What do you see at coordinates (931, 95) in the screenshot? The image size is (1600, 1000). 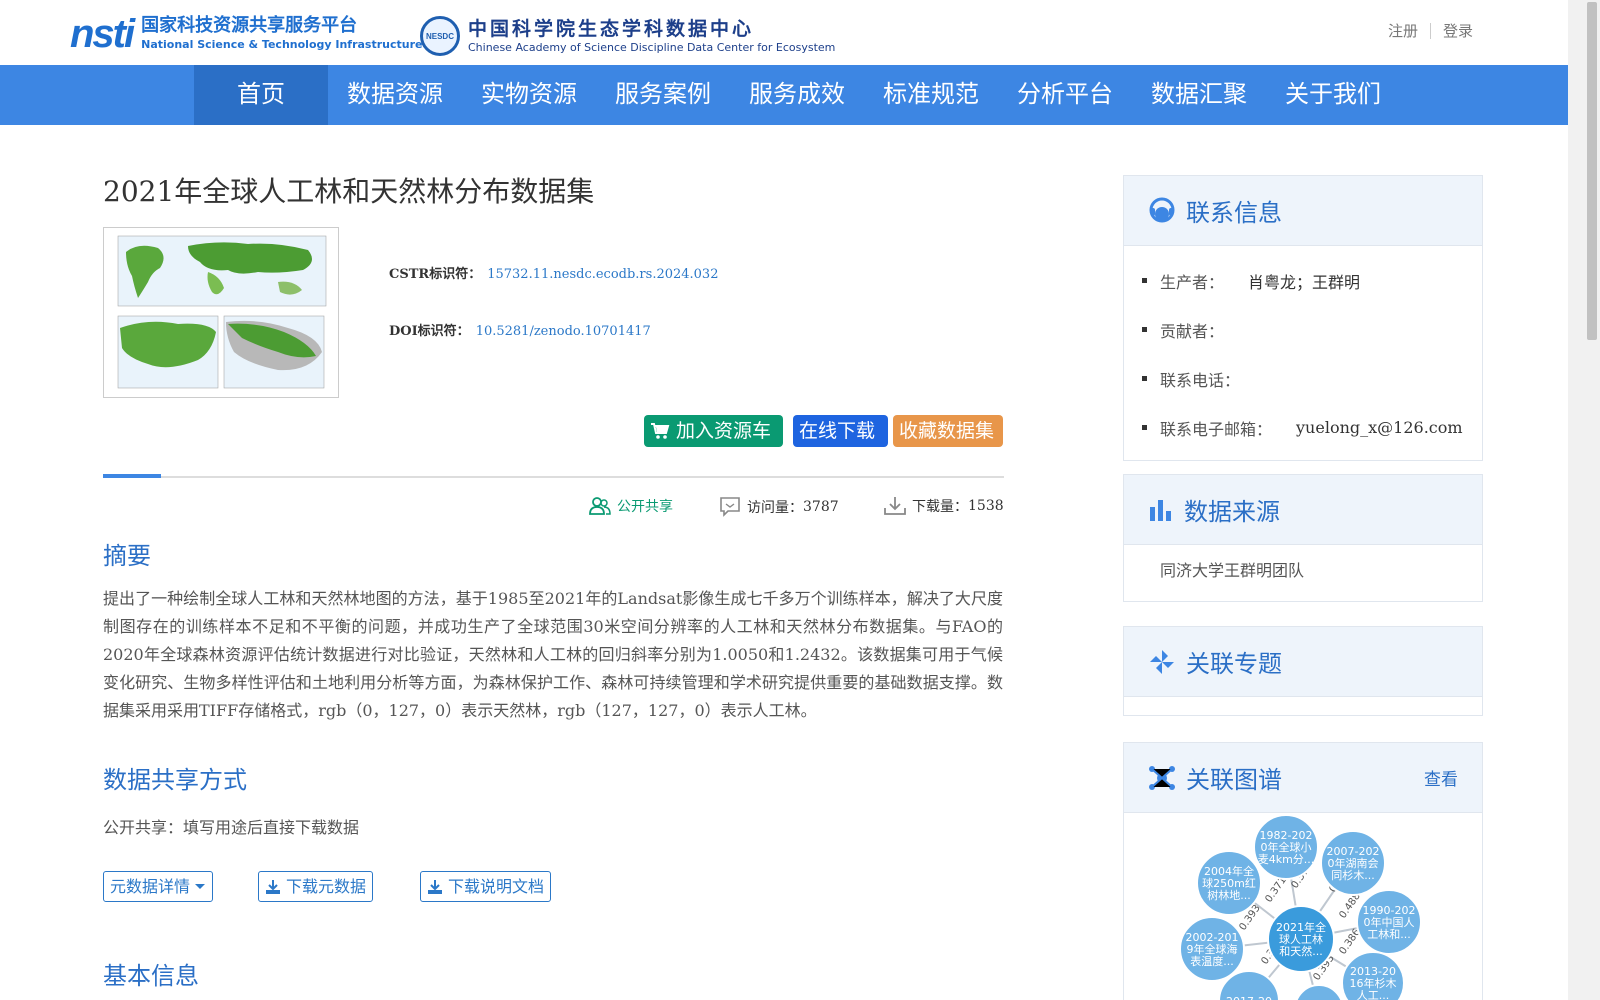 I see `nav-item-standards: 标准规范` at bounding box center [931, 95].